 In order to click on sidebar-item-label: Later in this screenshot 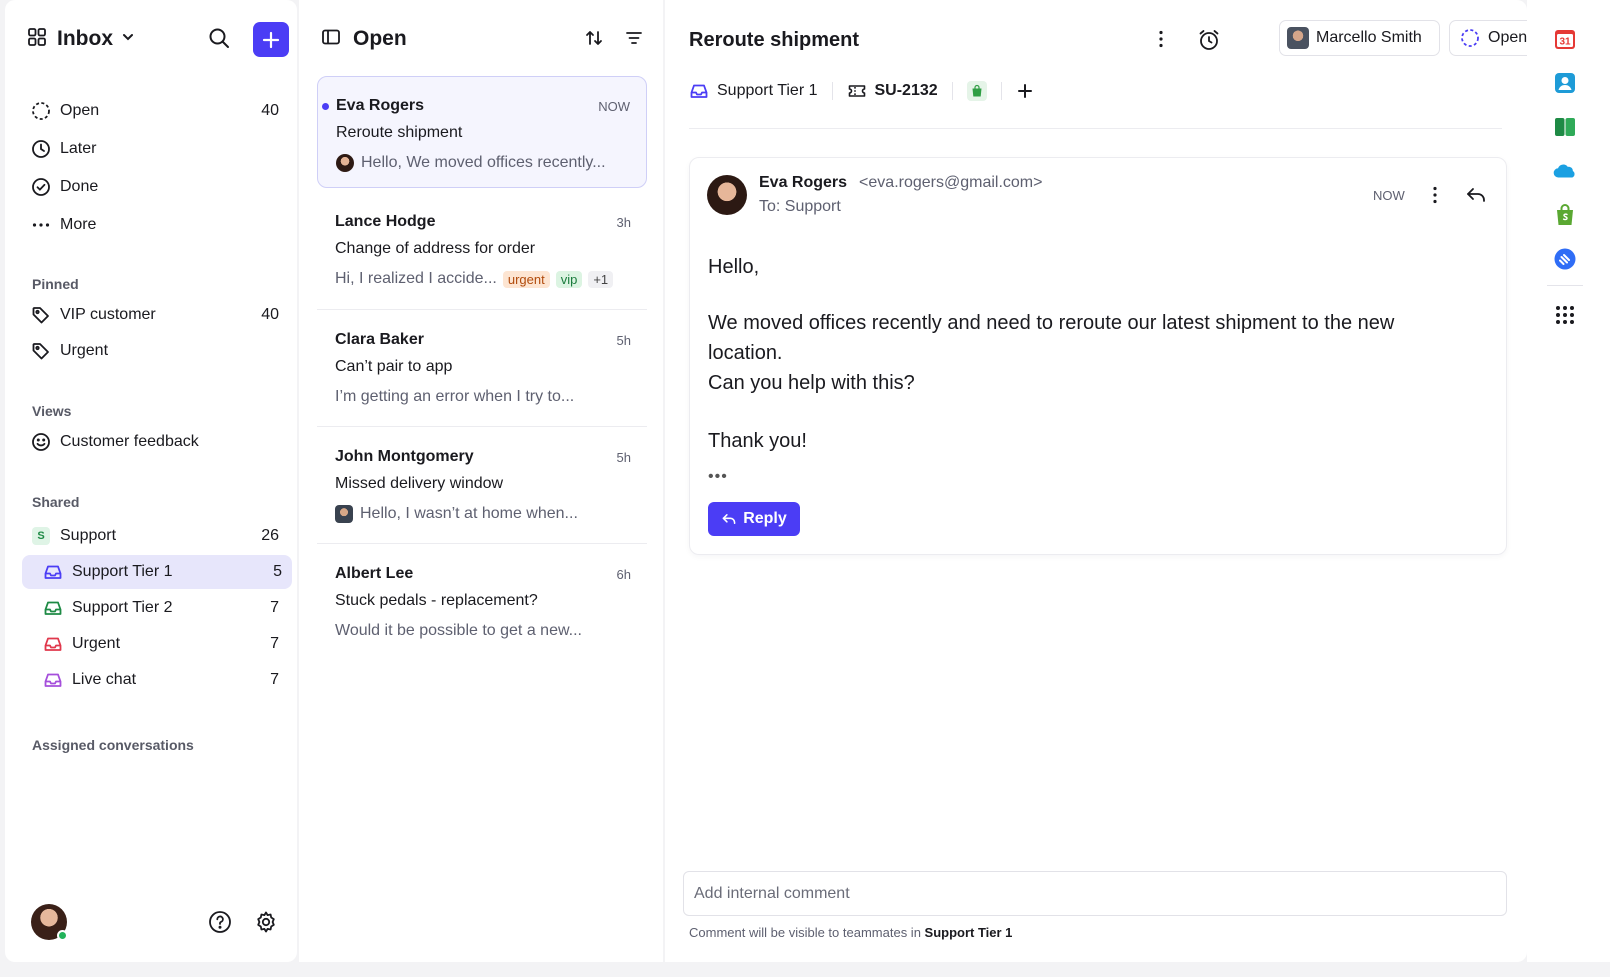, I will do `click(78, 148)`.